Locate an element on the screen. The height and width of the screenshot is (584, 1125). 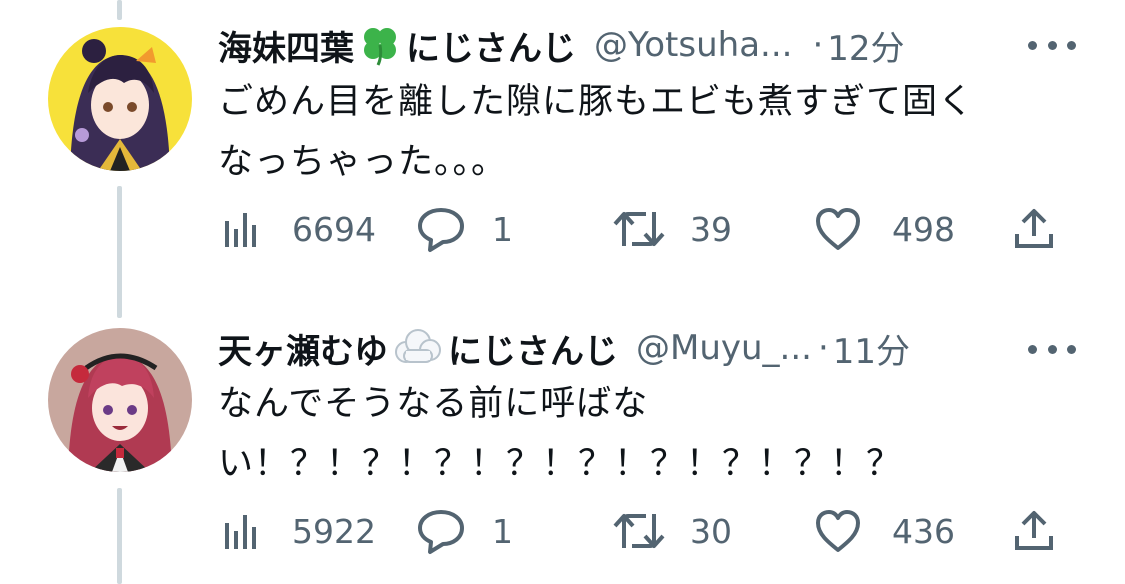
retweet-count: 30 is located at coordinates (711, 531).